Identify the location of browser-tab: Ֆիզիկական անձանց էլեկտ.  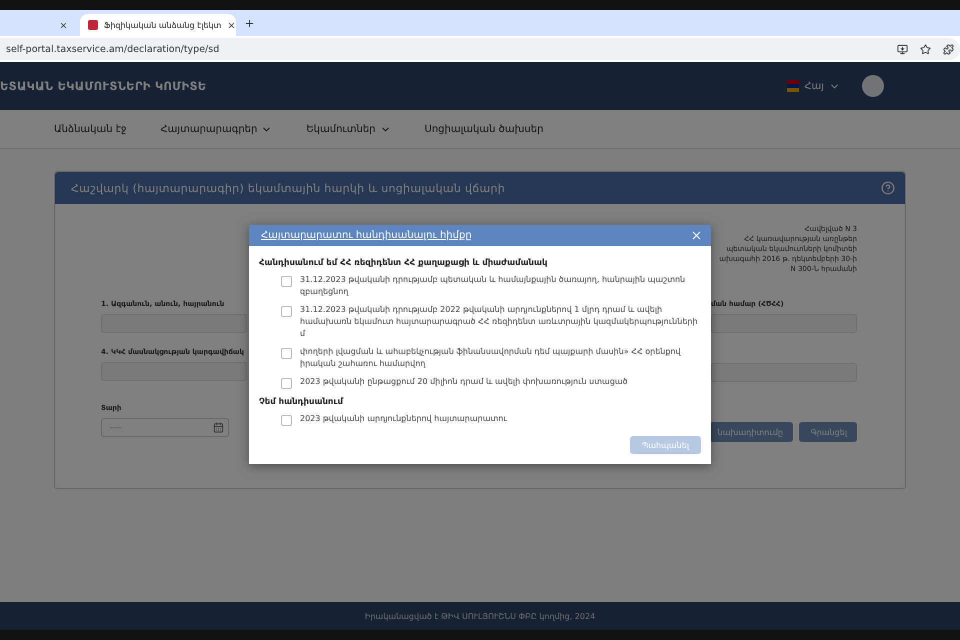
(158, 25).